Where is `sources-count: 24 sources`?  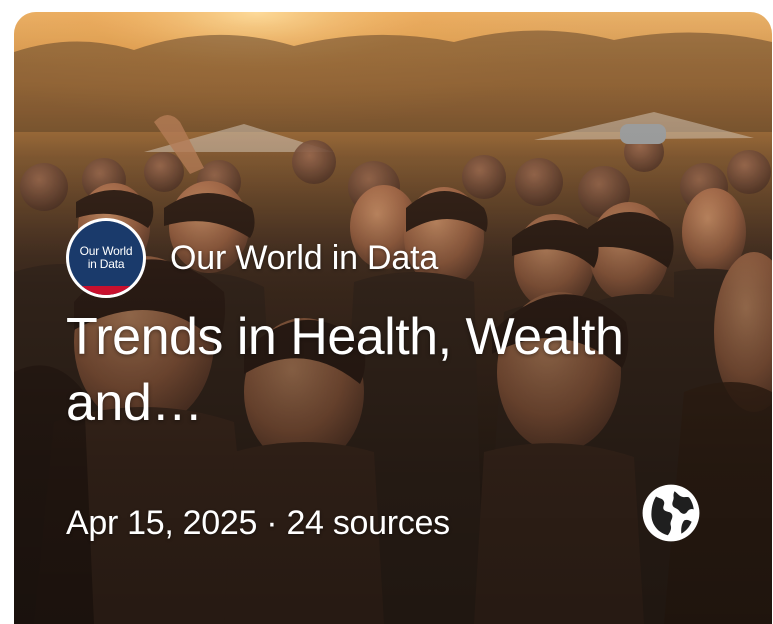 sources-count: 24 sources is located at coordinates (368, 523).